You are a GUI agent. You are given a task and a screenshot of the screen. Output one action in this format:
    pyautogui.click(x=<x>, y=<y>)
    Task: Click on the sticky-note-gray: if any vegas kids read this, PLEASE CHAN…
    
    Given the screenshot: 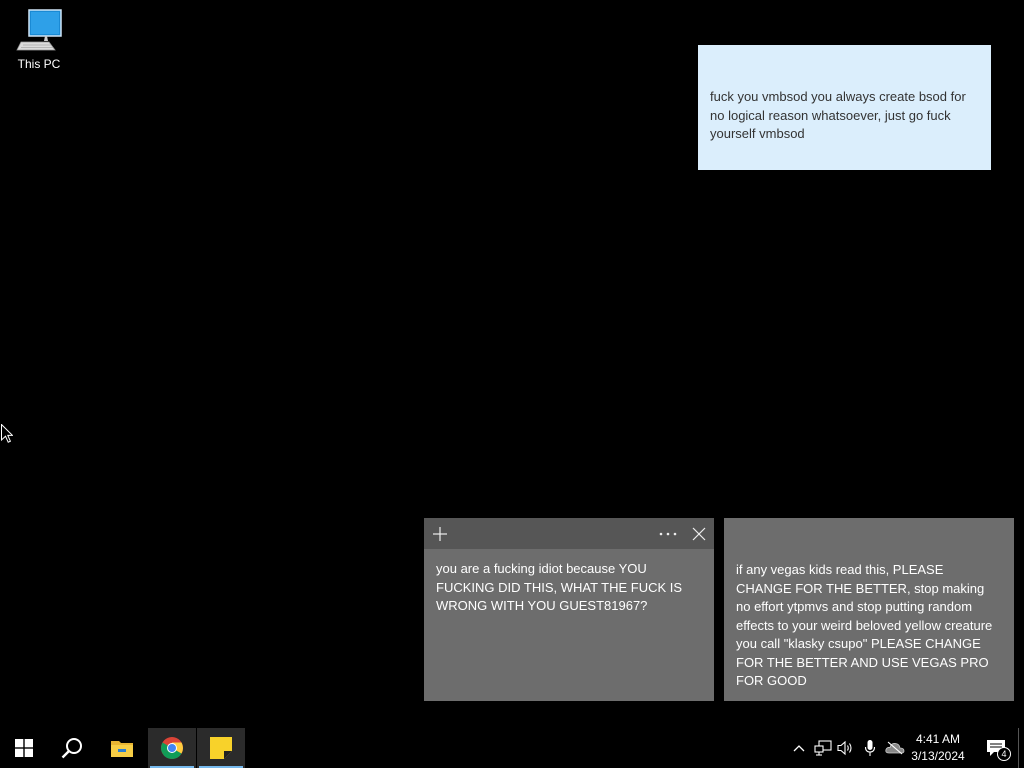 What is the action you would take?
    pyautogui.click(x=869, y=609)
    